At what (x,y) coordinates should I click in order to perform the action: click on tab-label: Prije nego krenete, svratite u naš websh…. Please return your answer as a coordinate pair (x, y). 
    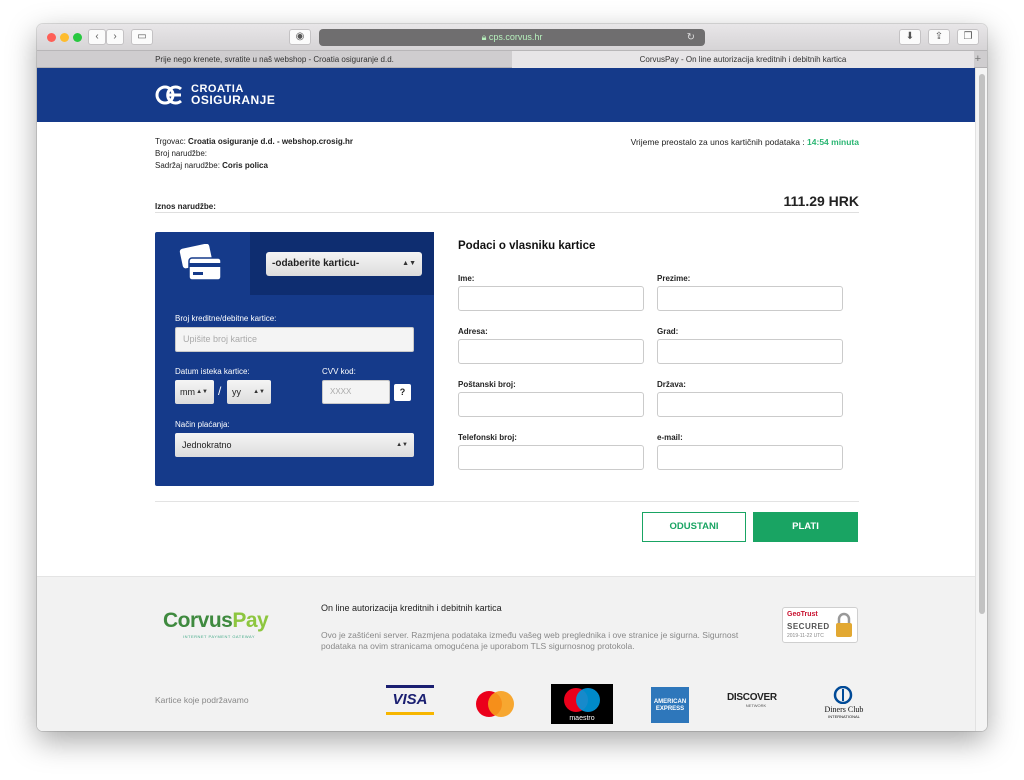
    Looking at the image, I should click on (274, 59).